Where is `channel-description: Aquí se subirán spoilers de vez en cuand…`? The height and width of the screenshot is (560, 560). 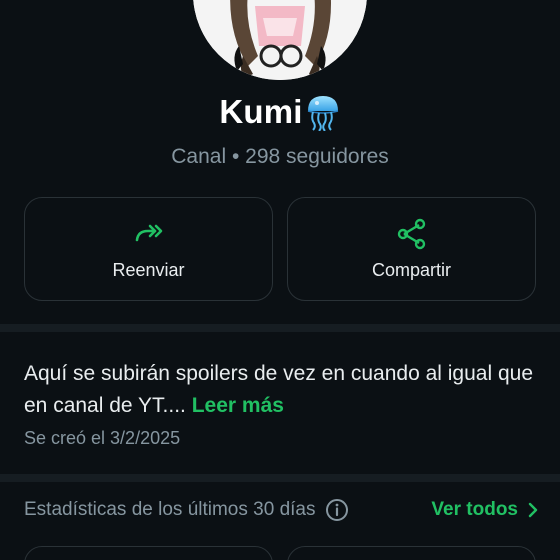 channel-description: Aquí se subirán spoilers de vez en cuand… is located at coordinates (284, 390).